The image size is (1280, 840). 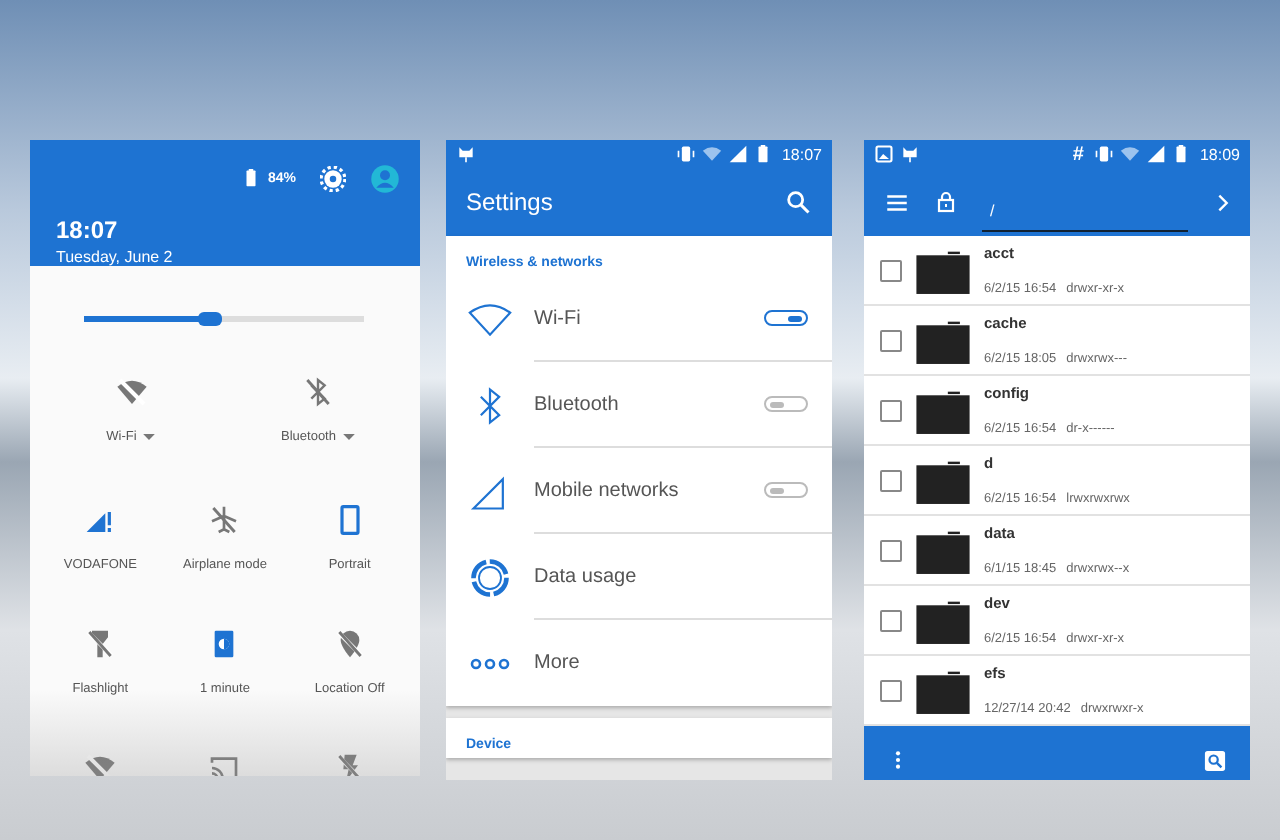 I want to click on settings-icon, so click(x=333, y=178).